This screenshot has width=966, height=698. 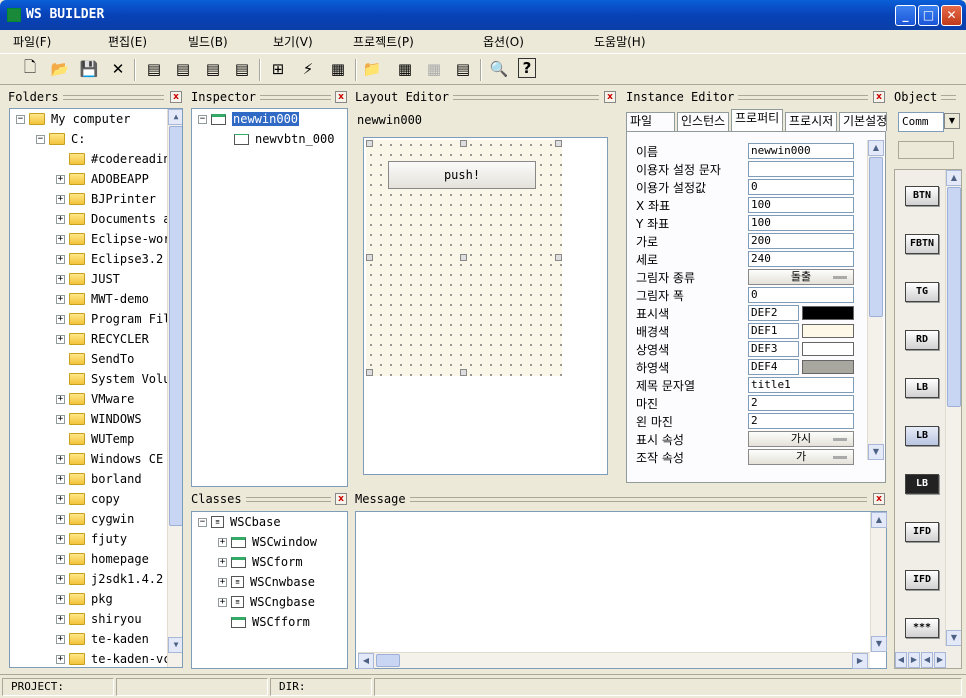 What do you see at coordinates (213, 69) in the screenshot?
I see `save-window-icon: ▤` at bounding box center [213, 69].